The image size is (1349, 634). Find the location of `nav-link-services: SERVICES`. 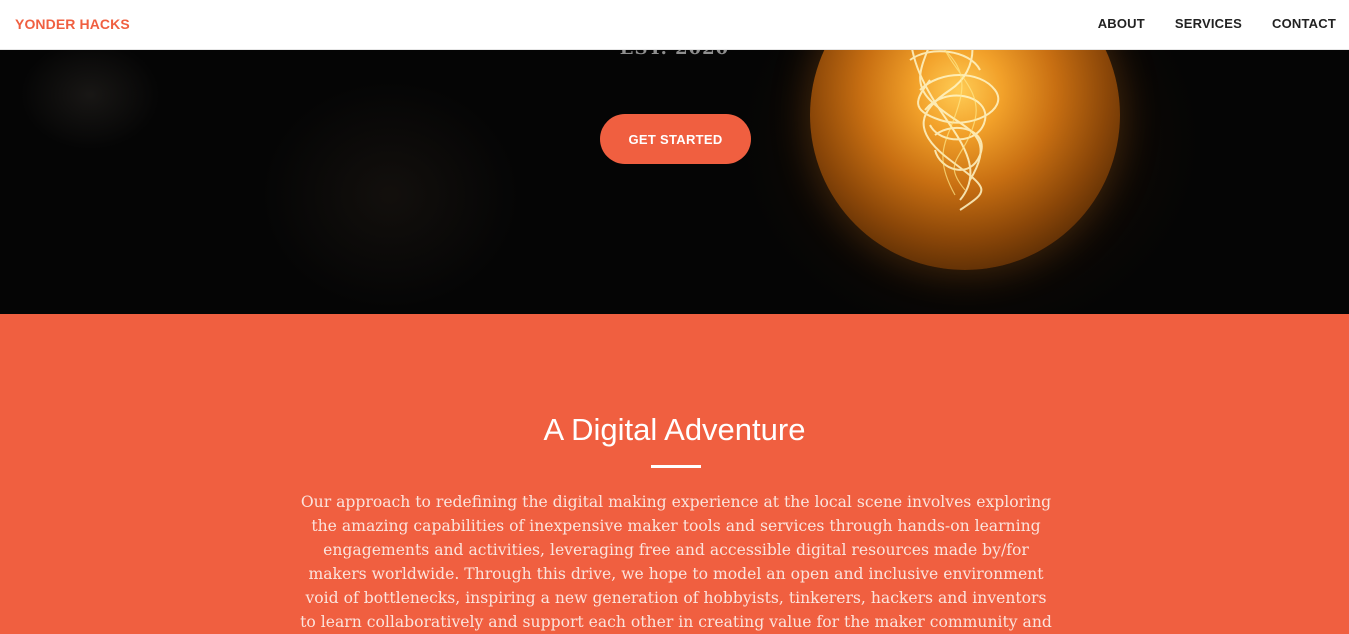

nav-link-services: SERVICES is located at coordinates (1208, 23).